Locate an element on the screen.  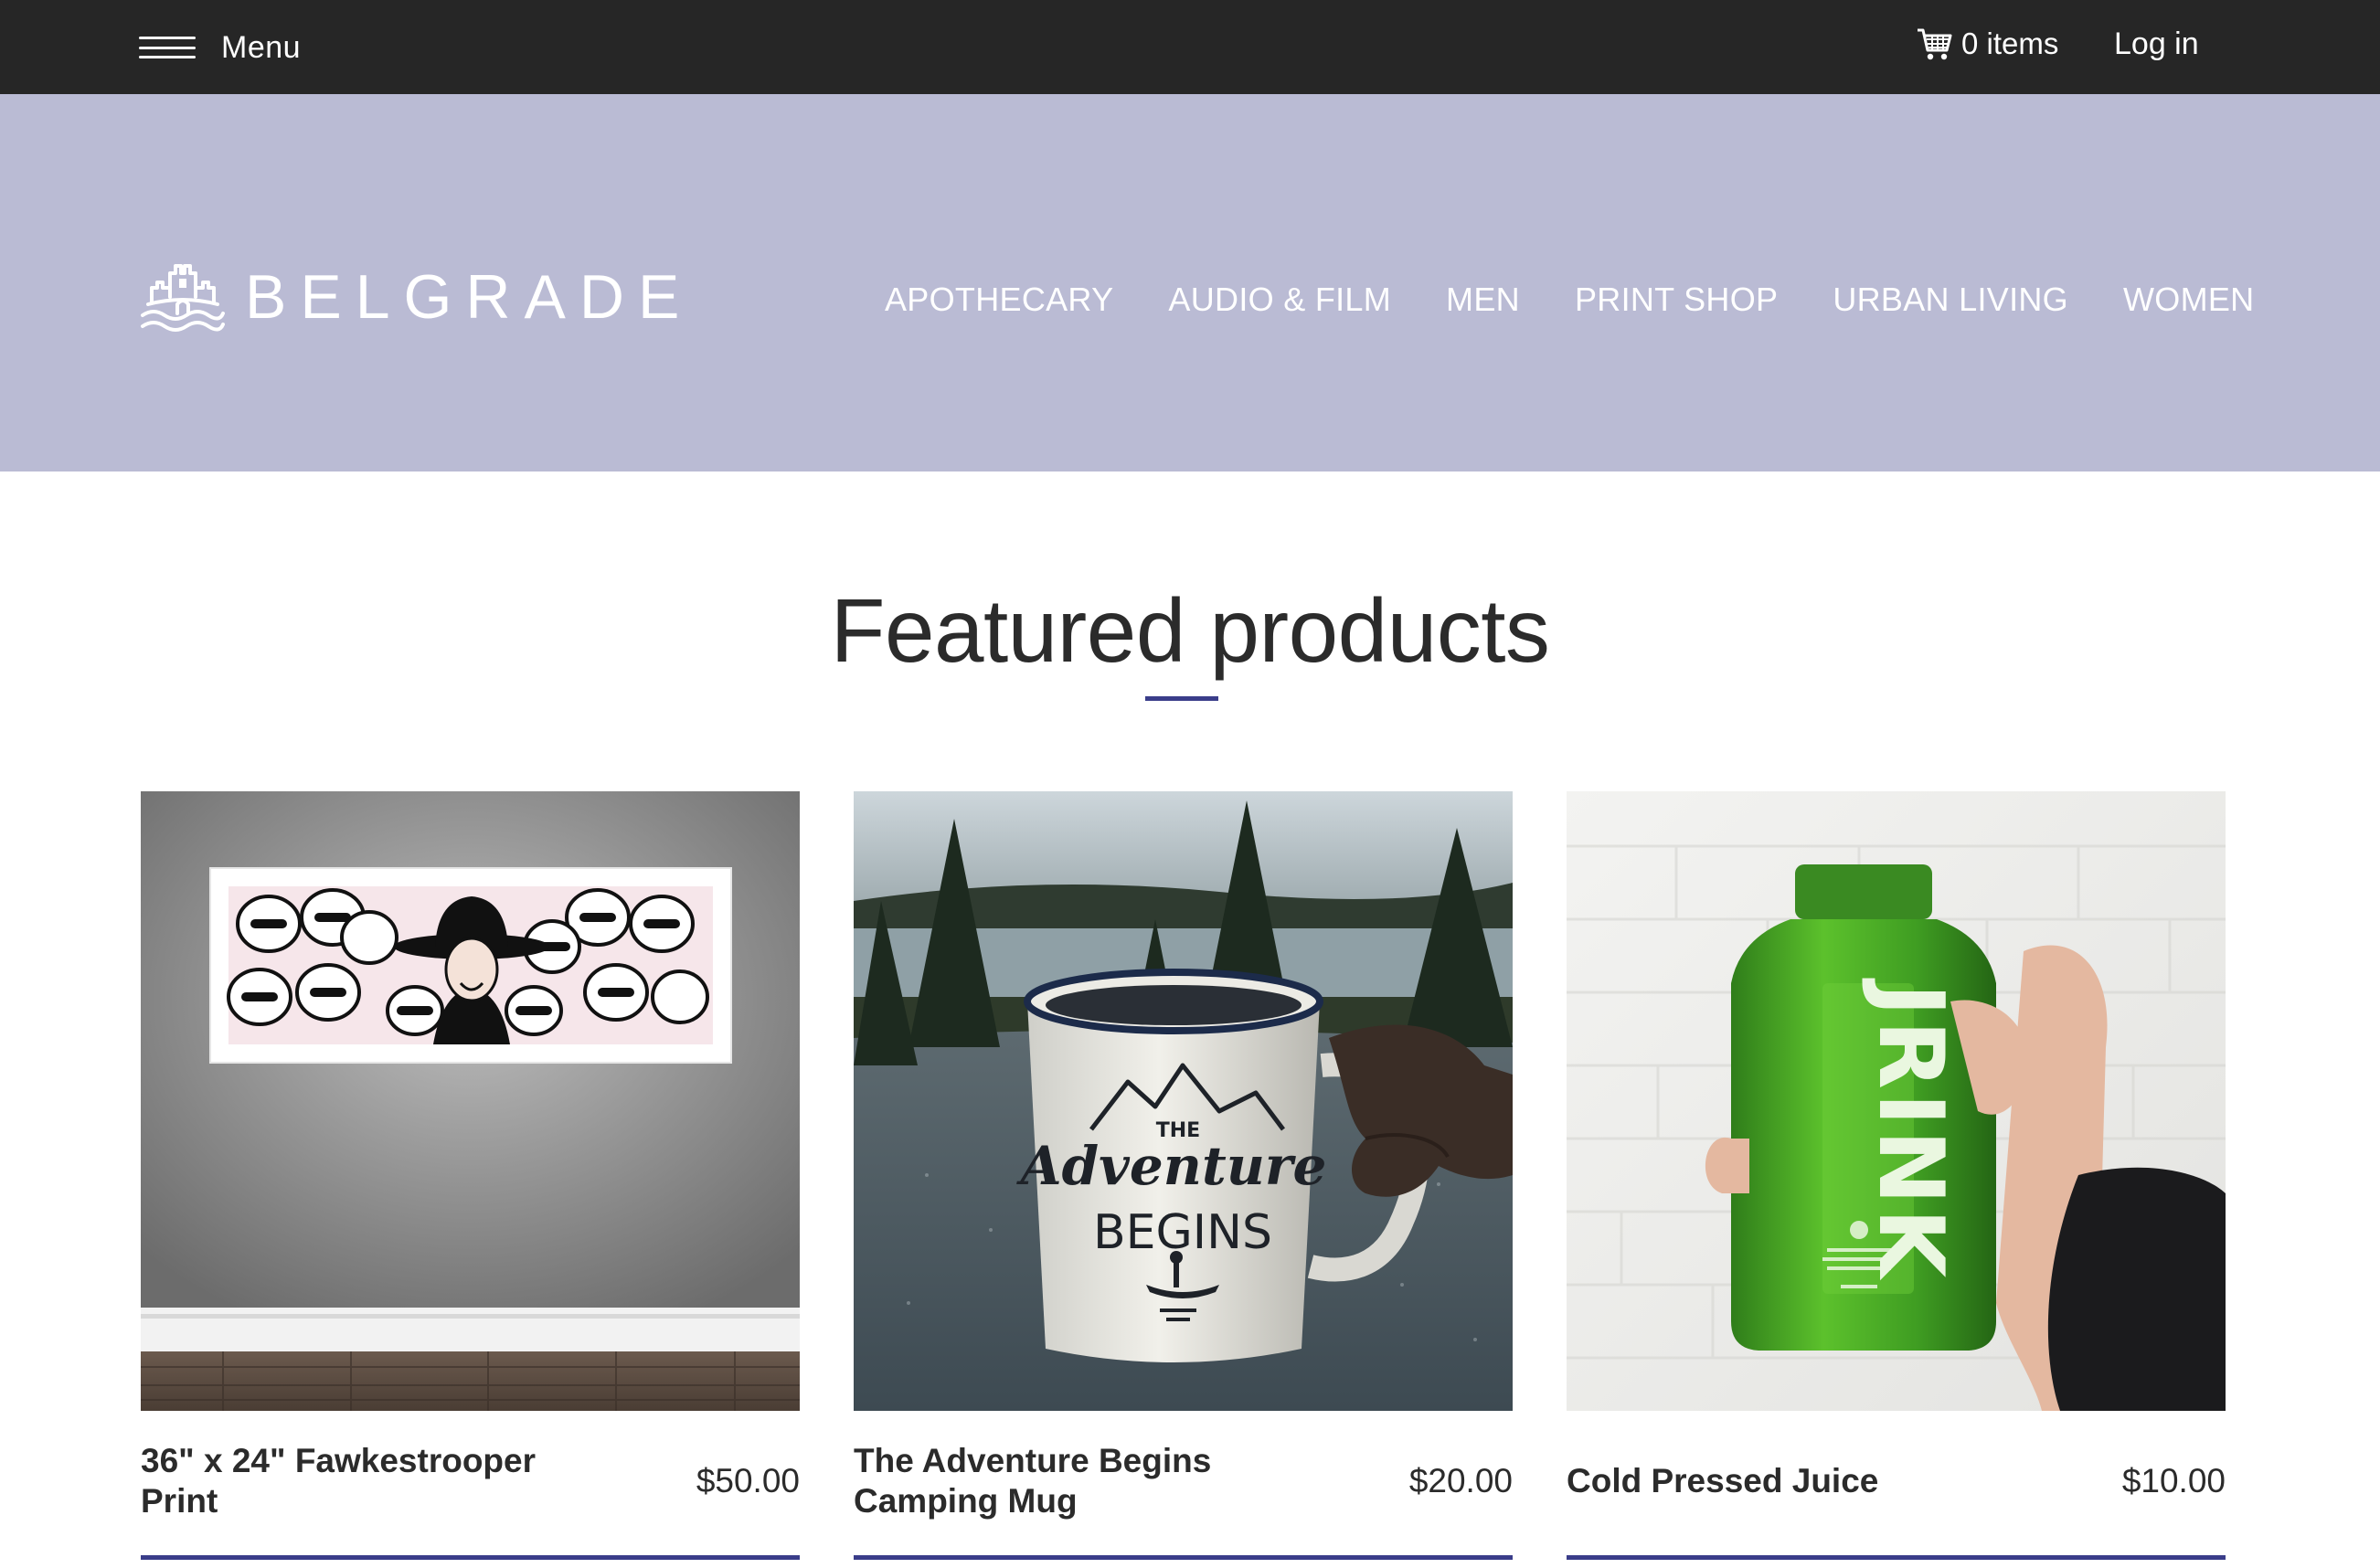
juice-bottle-image: JRINK is located at coordinates (1896, 1101).